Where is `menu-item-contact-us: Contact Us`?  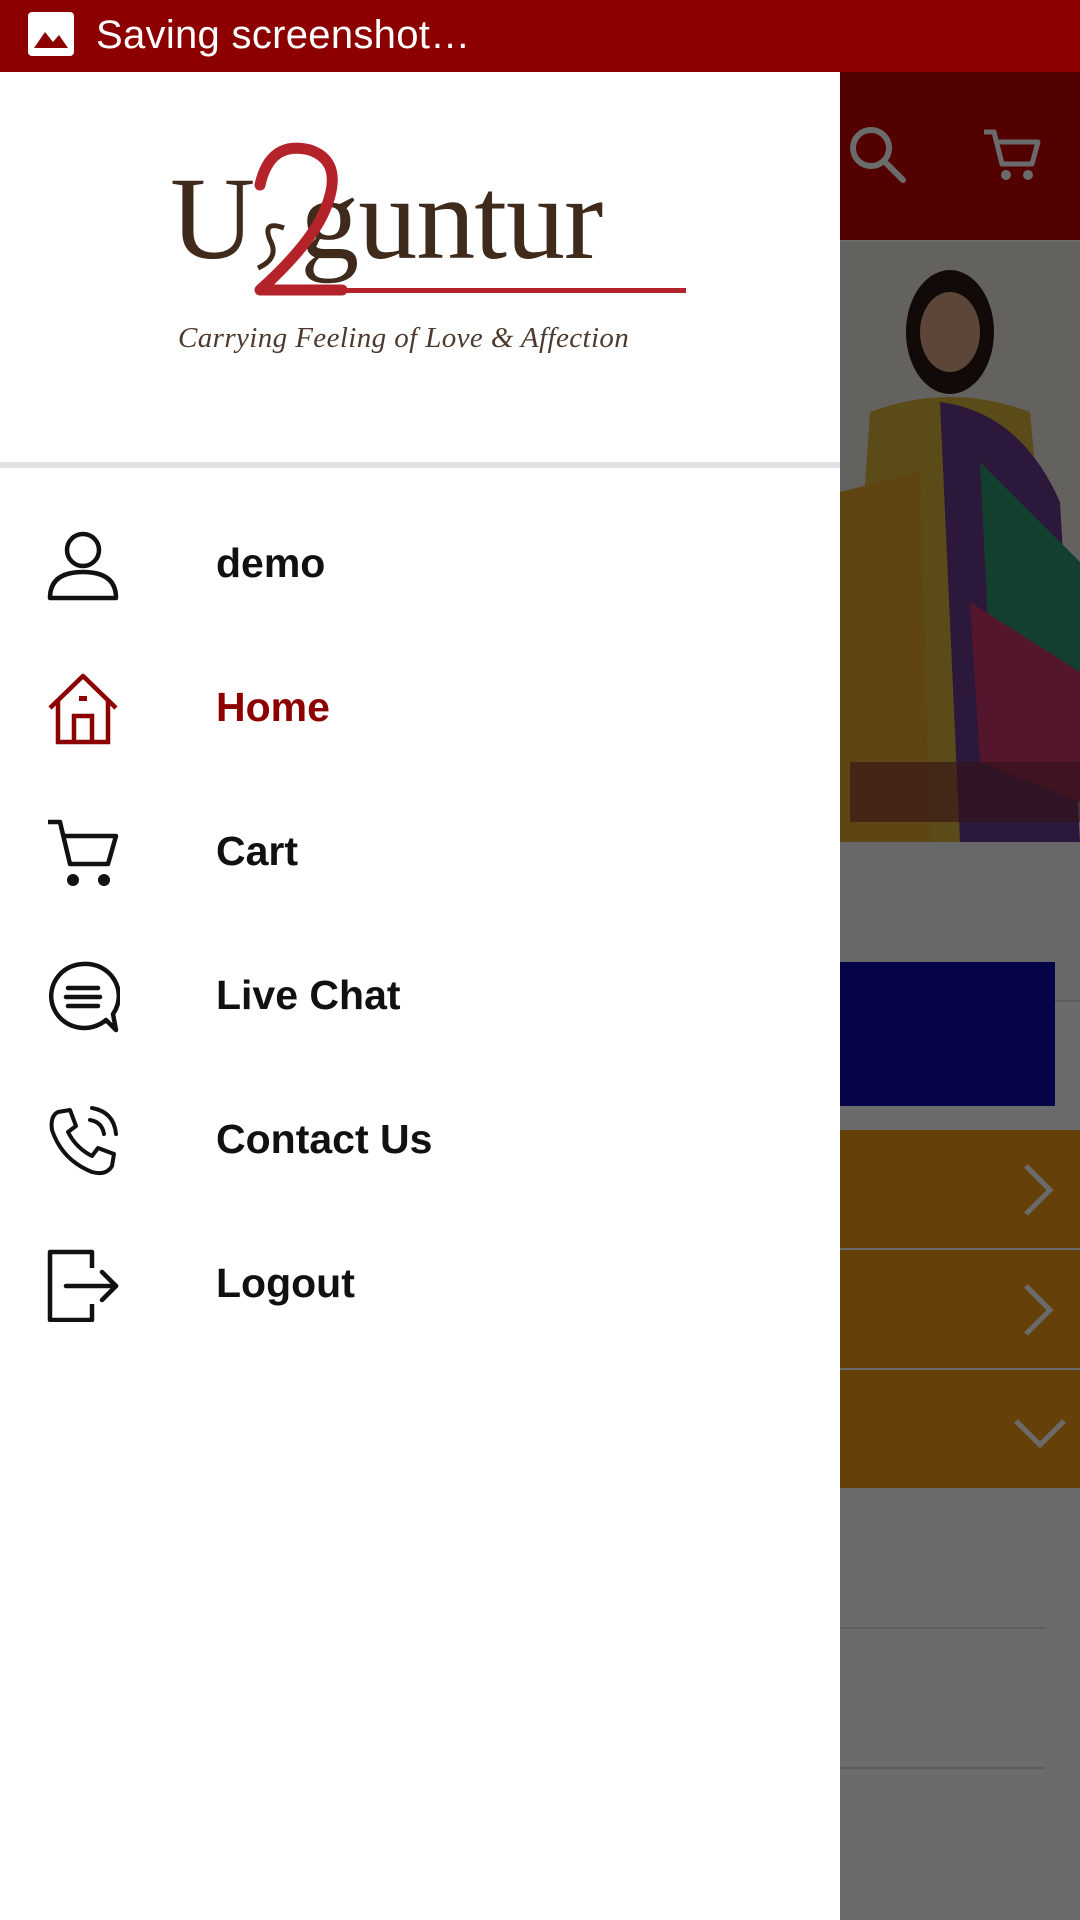
menu-item-contact-us: Contact Us is located at coordinates (420, 1140).